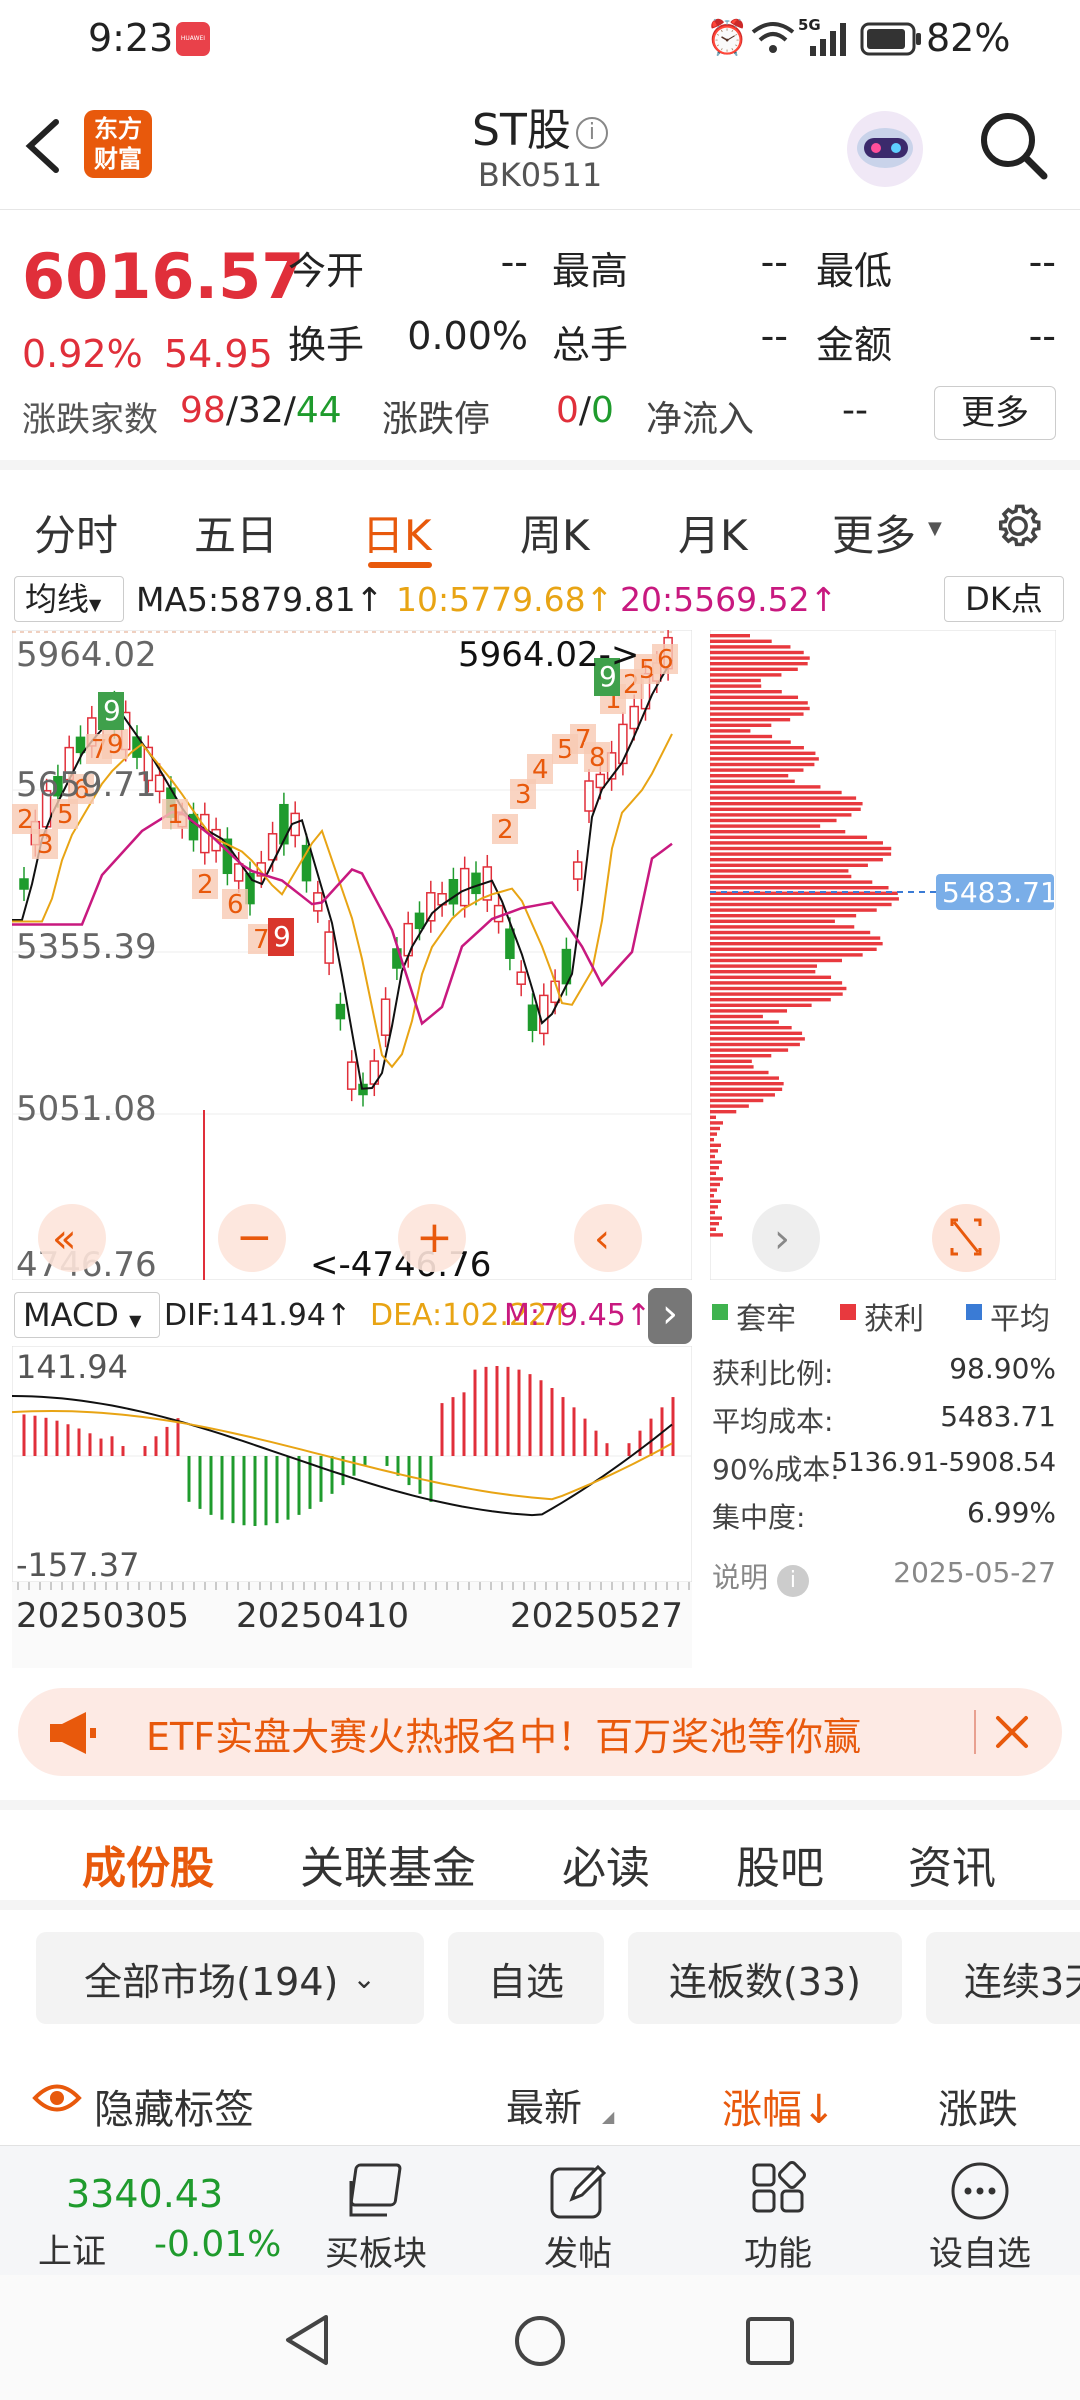  What do you see at coordinates (606, 1864) in the screenshot?
I see `tab-must-read: 必读` at bounding box center [606, 1864].